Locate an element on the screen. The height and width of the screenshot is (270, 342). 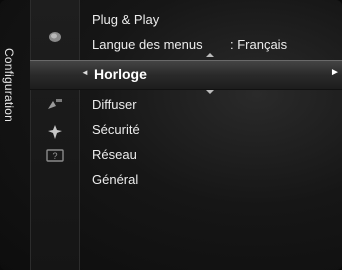
menu-item-securite: Sécurité is located at coordinates (116, 129).